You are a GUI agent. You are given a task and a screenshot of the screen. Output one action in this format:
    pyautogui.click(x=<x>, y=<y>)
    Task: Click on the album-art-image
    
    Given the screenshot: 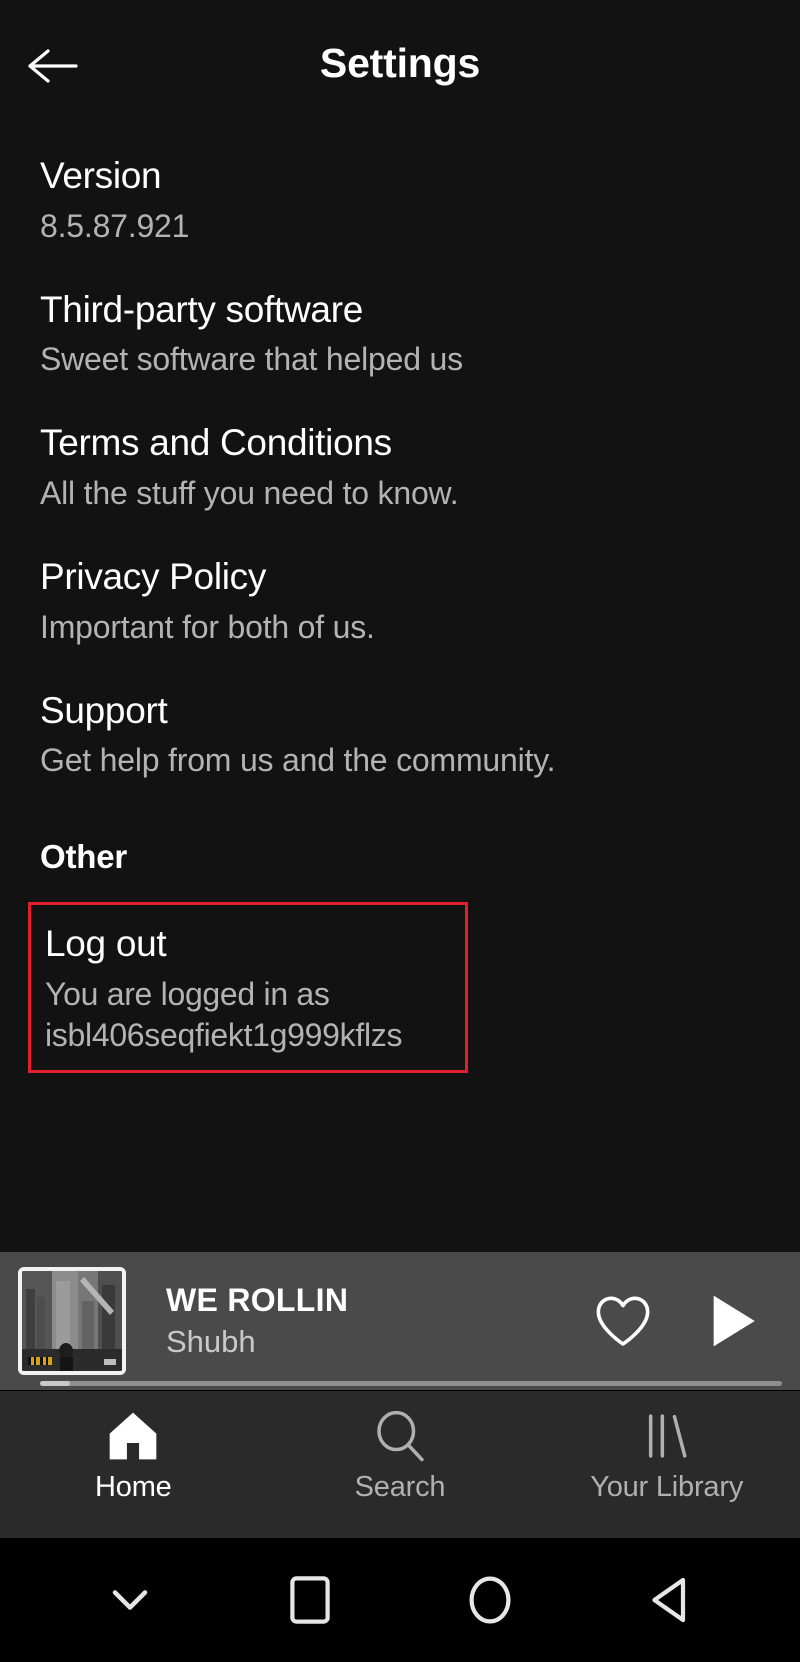 What is the action you would take?
    pyautogui.click(x=72, y=1321)
    